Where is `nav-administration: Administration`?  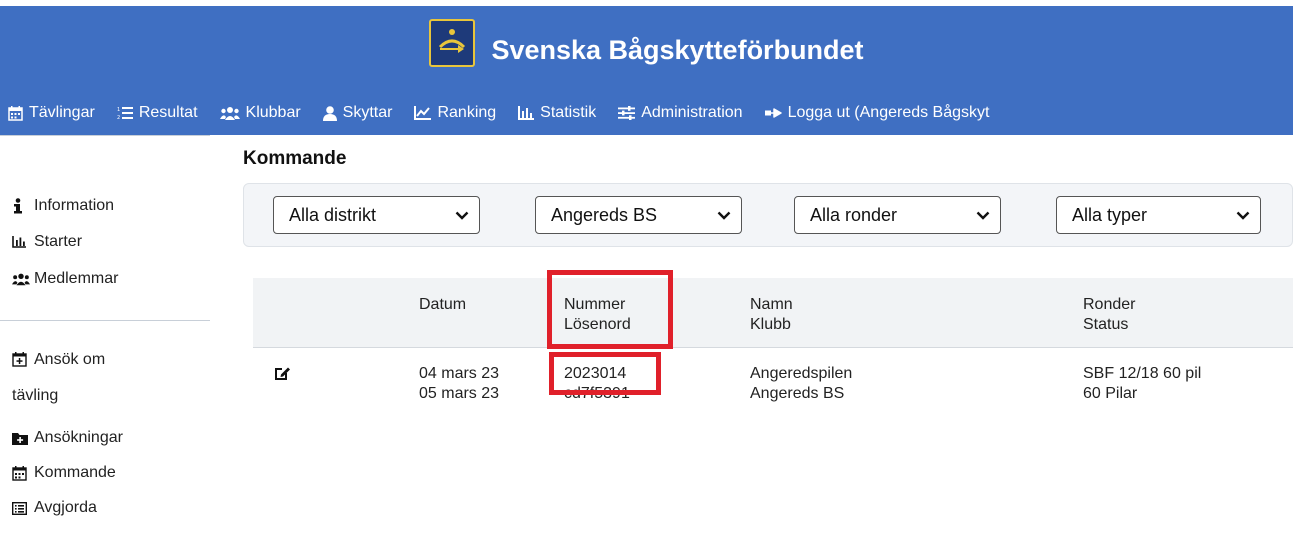
nav-administration: Administration is located at coordinates (680, 113).